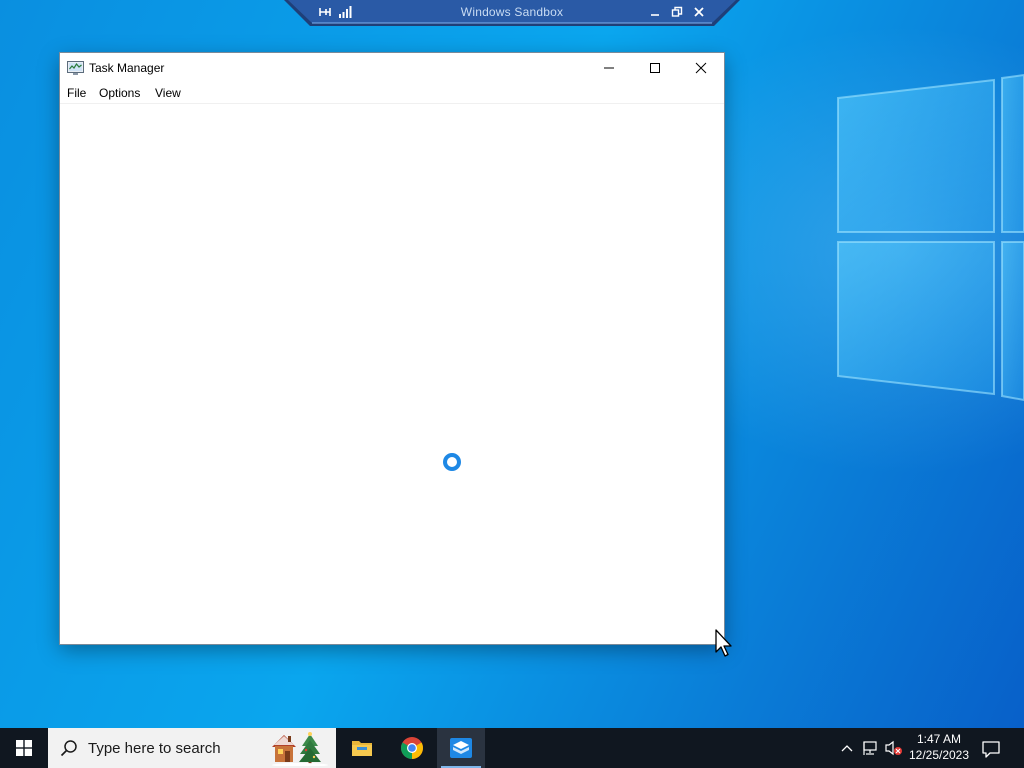 The image size is (1024, 768). What do you see at coordinates (392, 93) in the screenshot?
I see `menu-bar: File Options View` at bounding box center [392, 93].